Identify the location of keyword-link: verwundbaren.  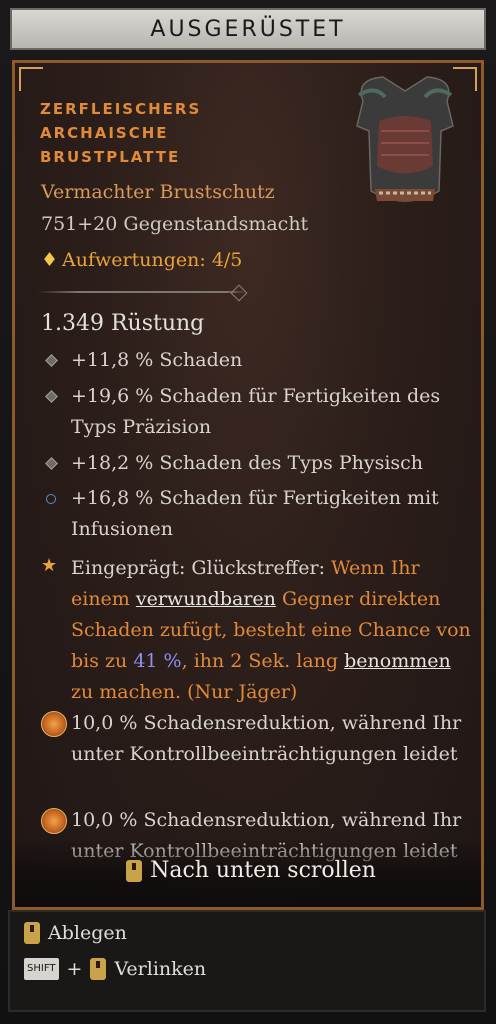
(206, 599).